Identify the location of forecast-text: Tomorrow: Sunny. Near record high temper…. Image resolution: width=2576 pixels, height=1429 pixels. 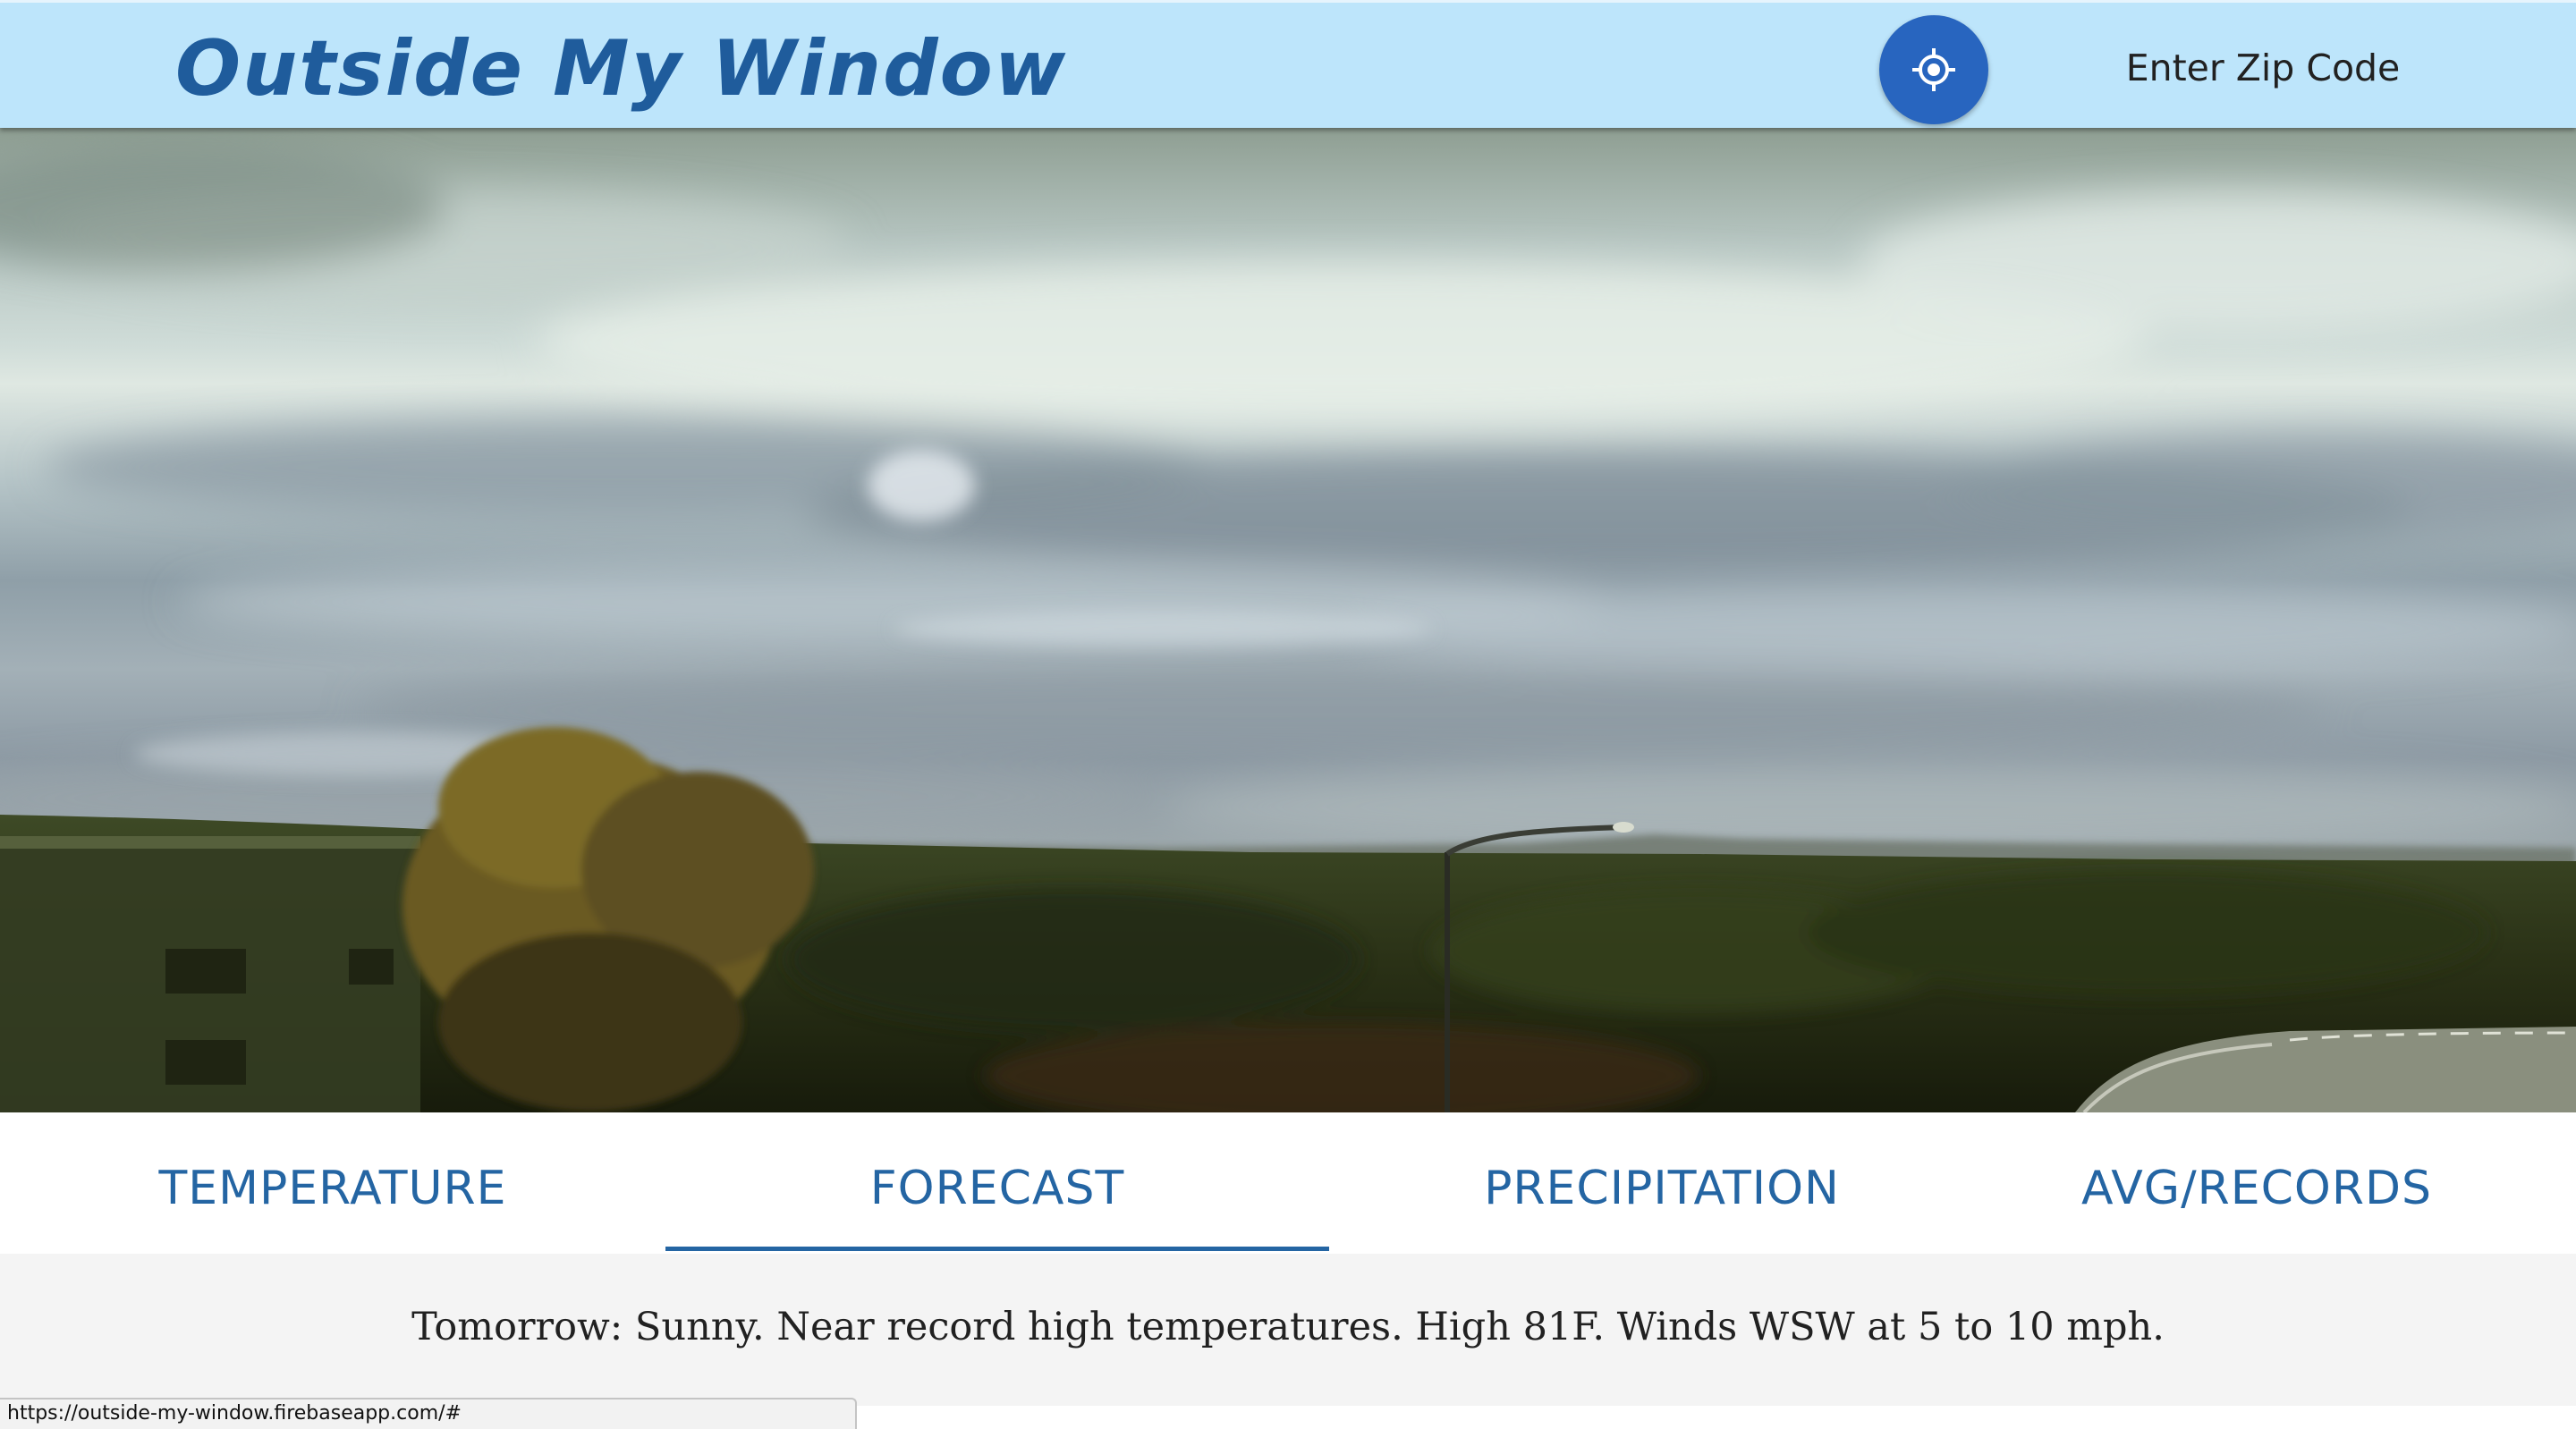
(1288, 1327).